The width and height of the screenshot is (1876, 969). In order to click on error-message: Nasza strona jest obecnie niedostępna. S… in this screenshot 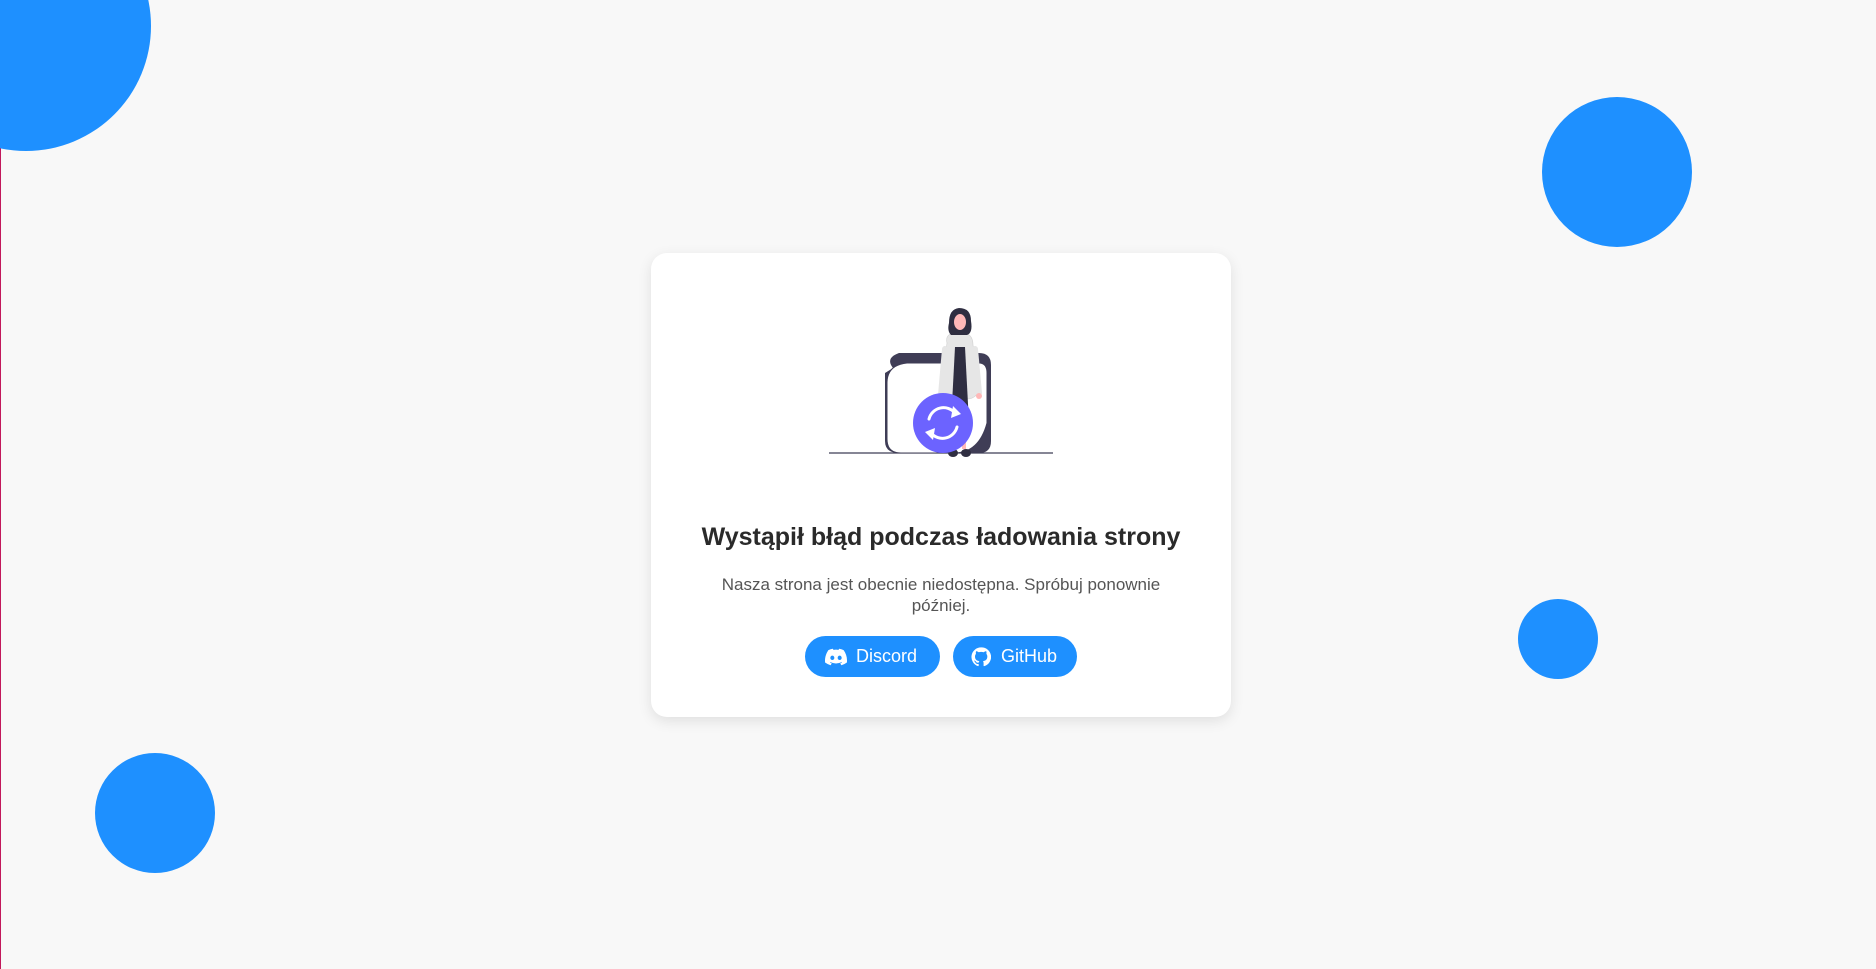, I will do `click(941, 595)`.